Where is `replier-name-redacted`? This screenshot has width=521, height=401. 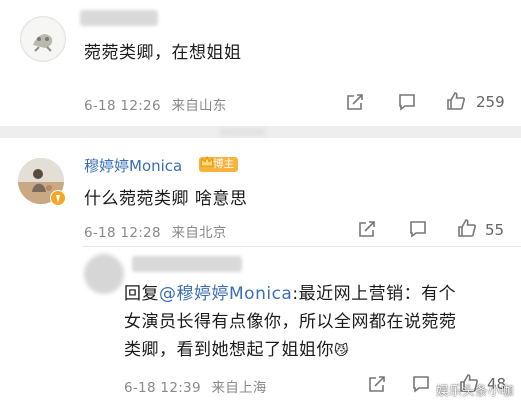
replier-name-redacted is located at coordinates (187, 264).